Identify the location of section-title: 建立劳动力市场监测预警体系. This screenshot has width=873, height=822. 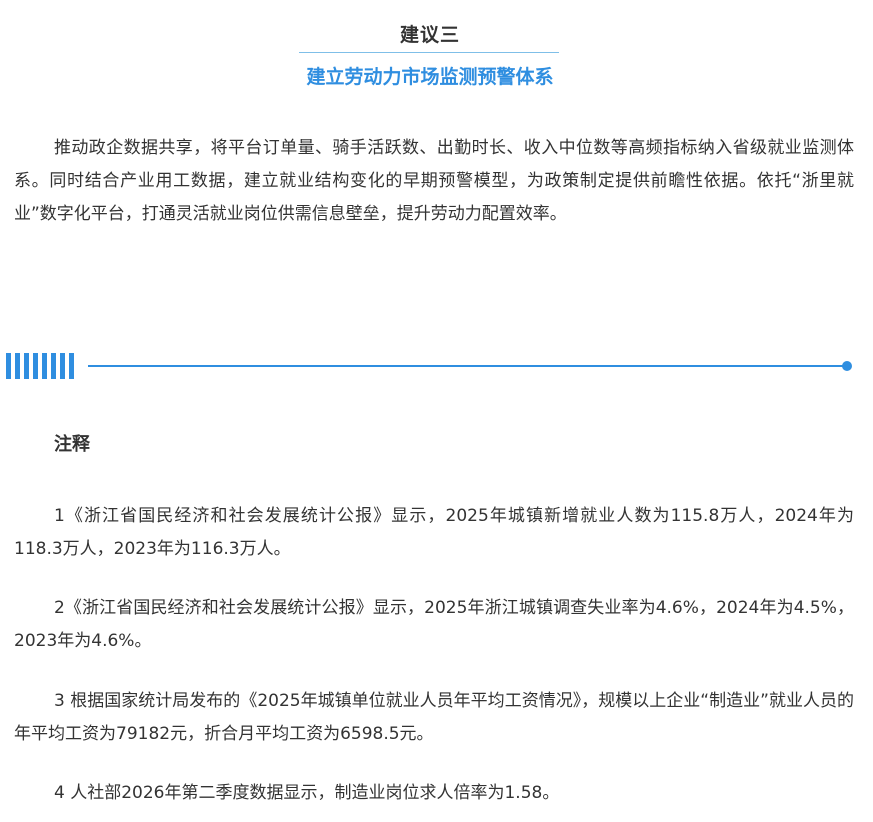
(430, 77).